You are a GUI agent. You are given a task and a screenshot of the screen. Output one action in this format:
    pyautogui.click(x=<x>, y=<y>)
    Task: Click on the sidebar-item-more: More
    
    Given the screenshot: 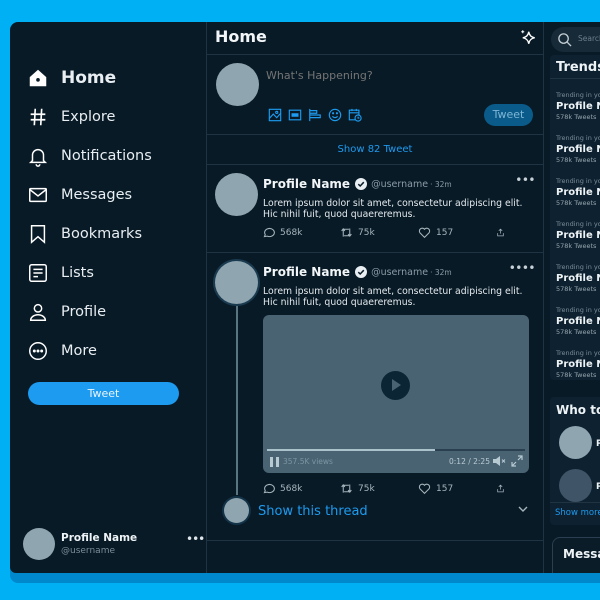 What is the action you would take?
    pyautogui.click(x=89, y=350)
    